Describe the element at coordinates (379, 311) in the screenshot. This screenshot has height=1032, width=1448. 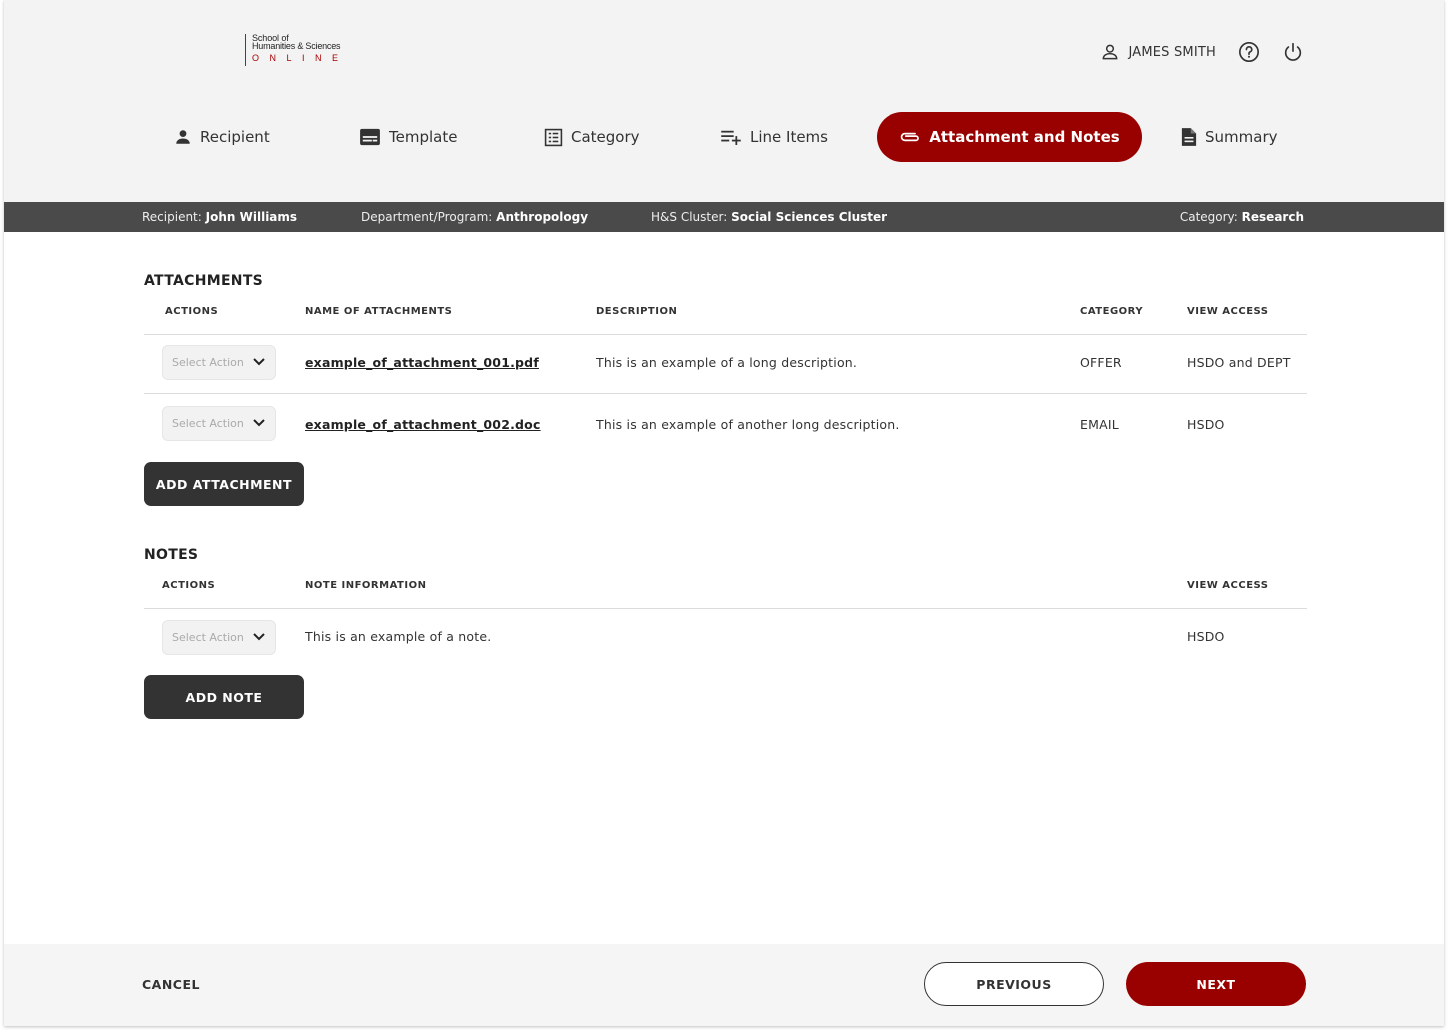
I see `th-name: NAME OF ATTACHMENTS` at that location.